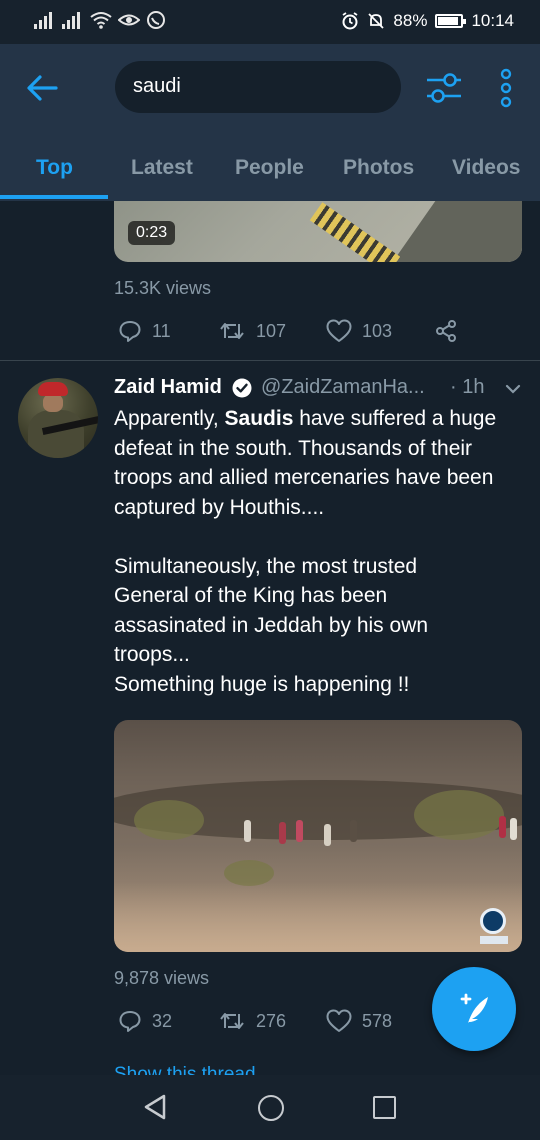  Describe the element at coordinates (486, 168) in the screenshot. I see `tab-videos: Videos` at that location.